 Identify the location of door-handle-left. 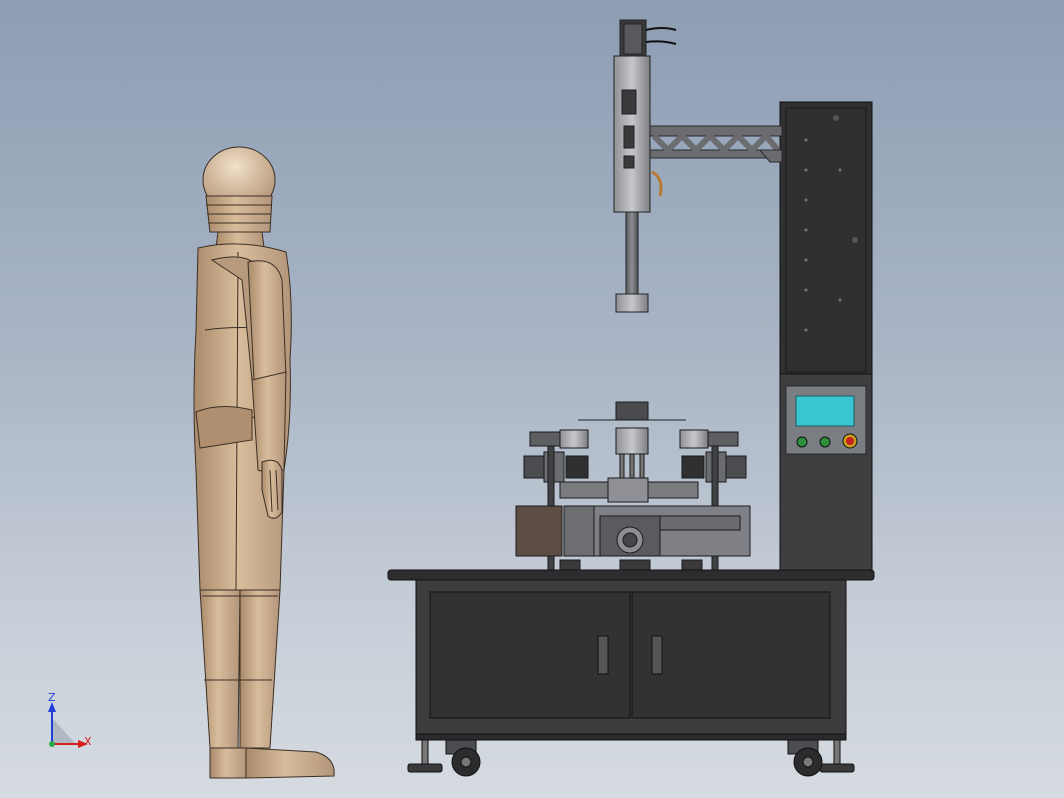
(603, 655).